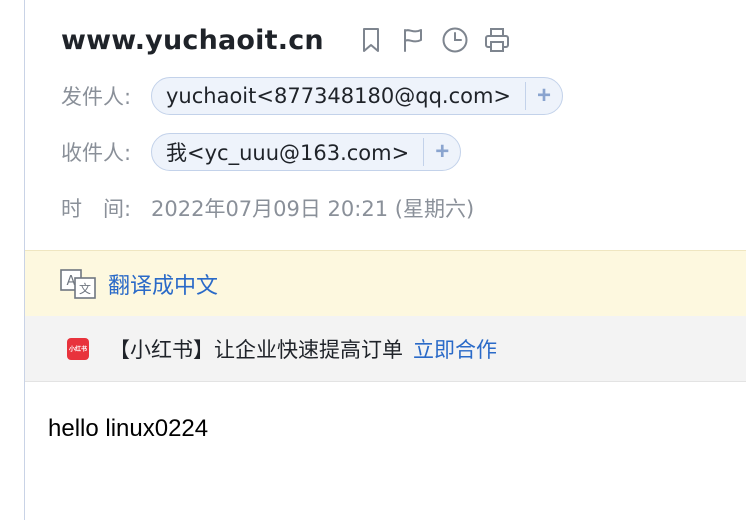  I want to click on mail-subject: www.yuchaoit.cn, so click(192, 40).